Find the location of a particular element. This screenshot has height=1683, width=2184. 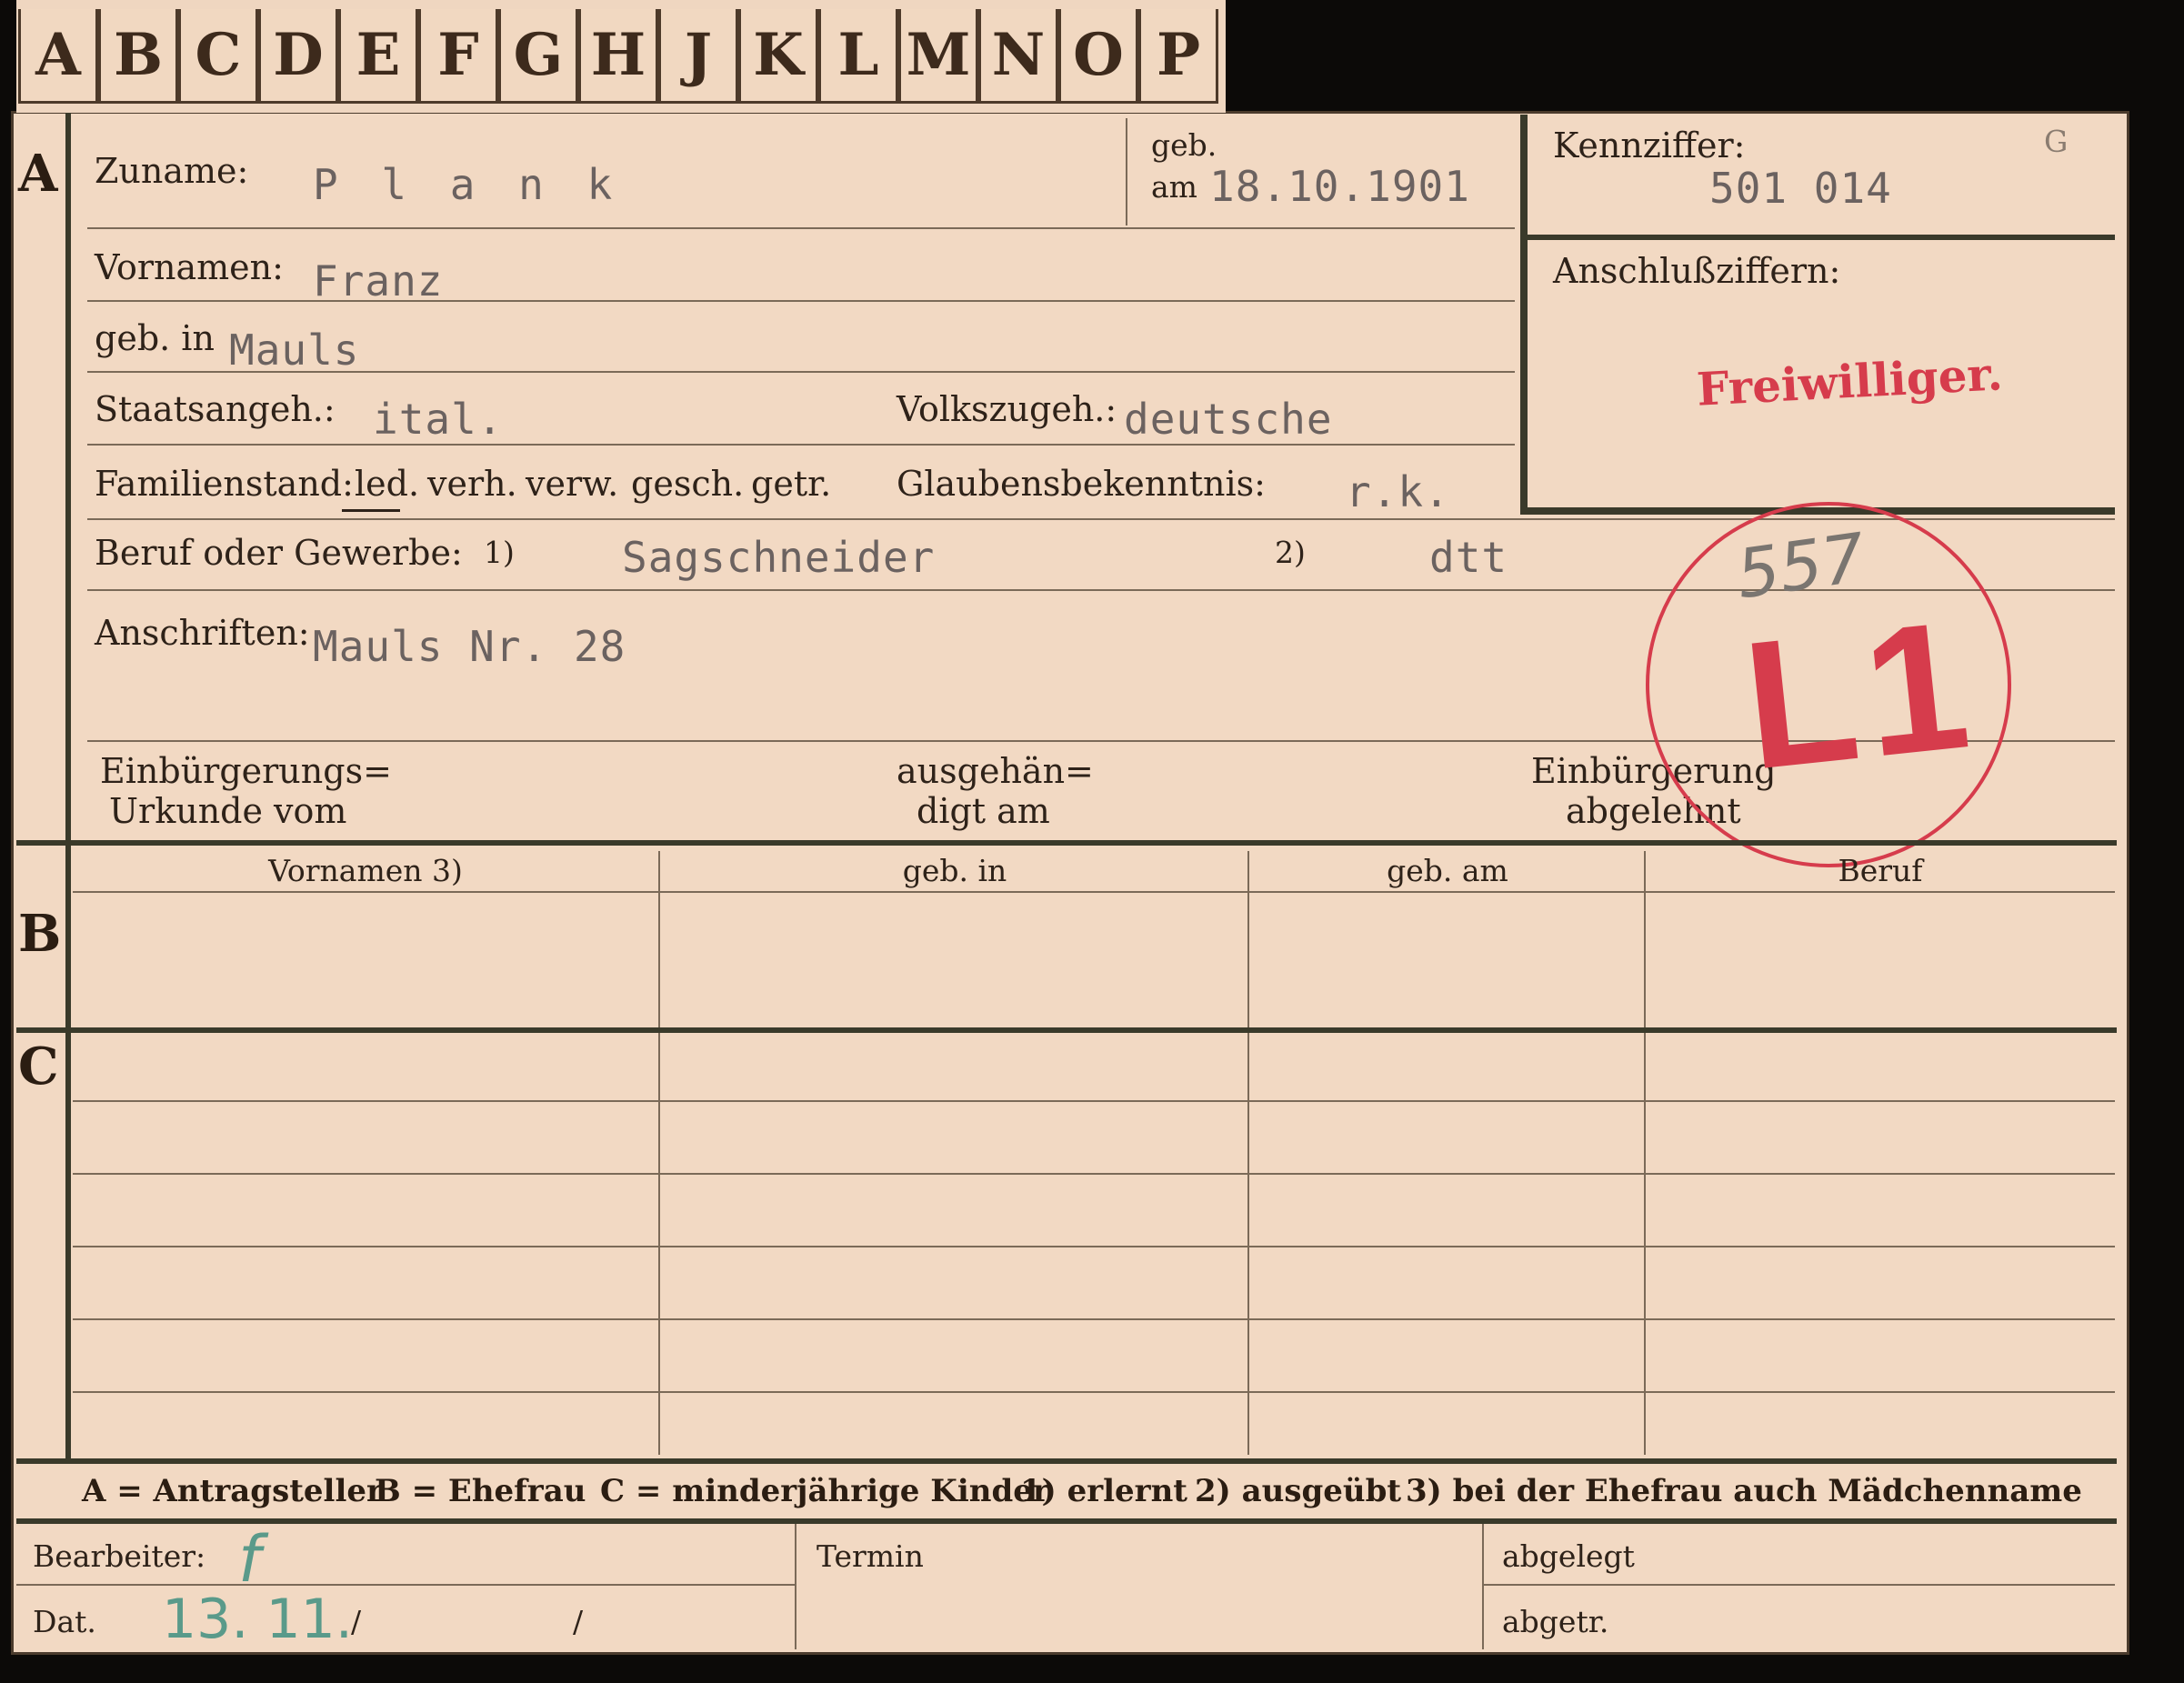

filed2-label: abgetr. is located at coordinates (1556, 1621).